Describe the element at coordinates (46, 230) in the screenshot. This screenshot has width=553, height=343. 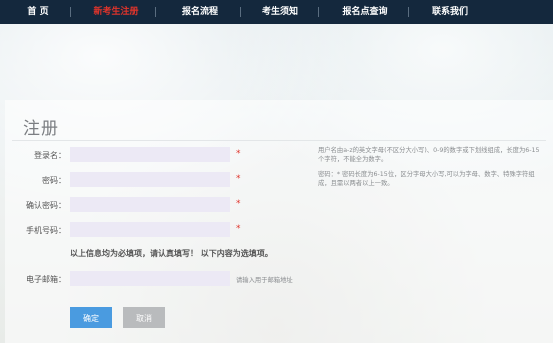
I see `phone-label: 手机号码：` at that location.